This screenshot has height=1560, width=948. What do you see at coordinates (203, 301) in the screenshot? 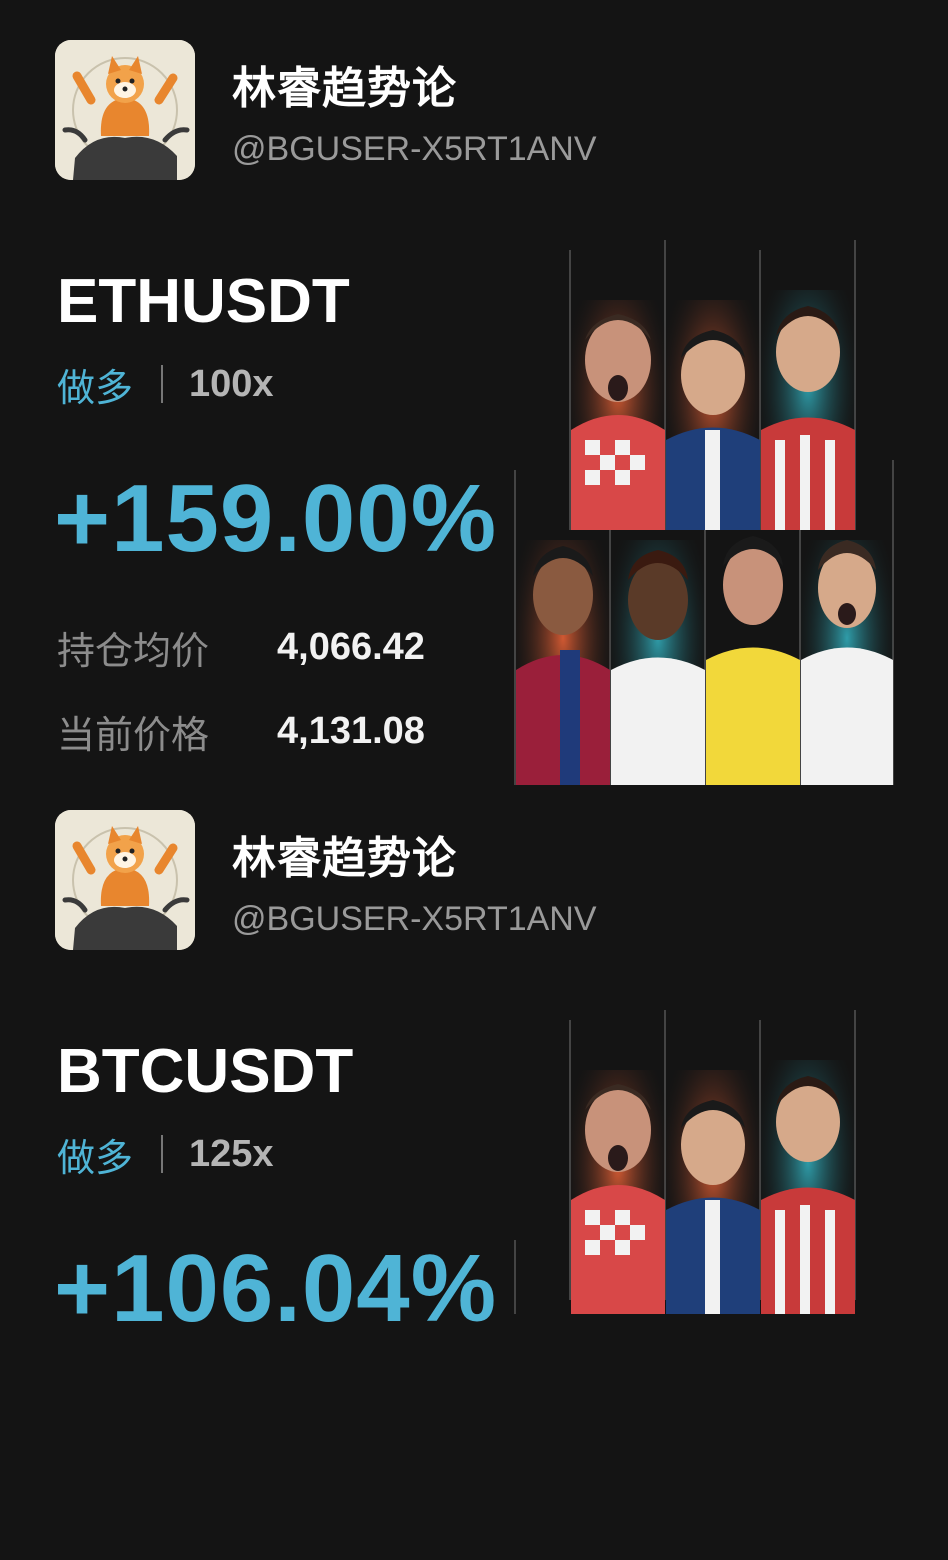
I see `trading-pair: ETHUSDT` at bounding box center [203, 301].